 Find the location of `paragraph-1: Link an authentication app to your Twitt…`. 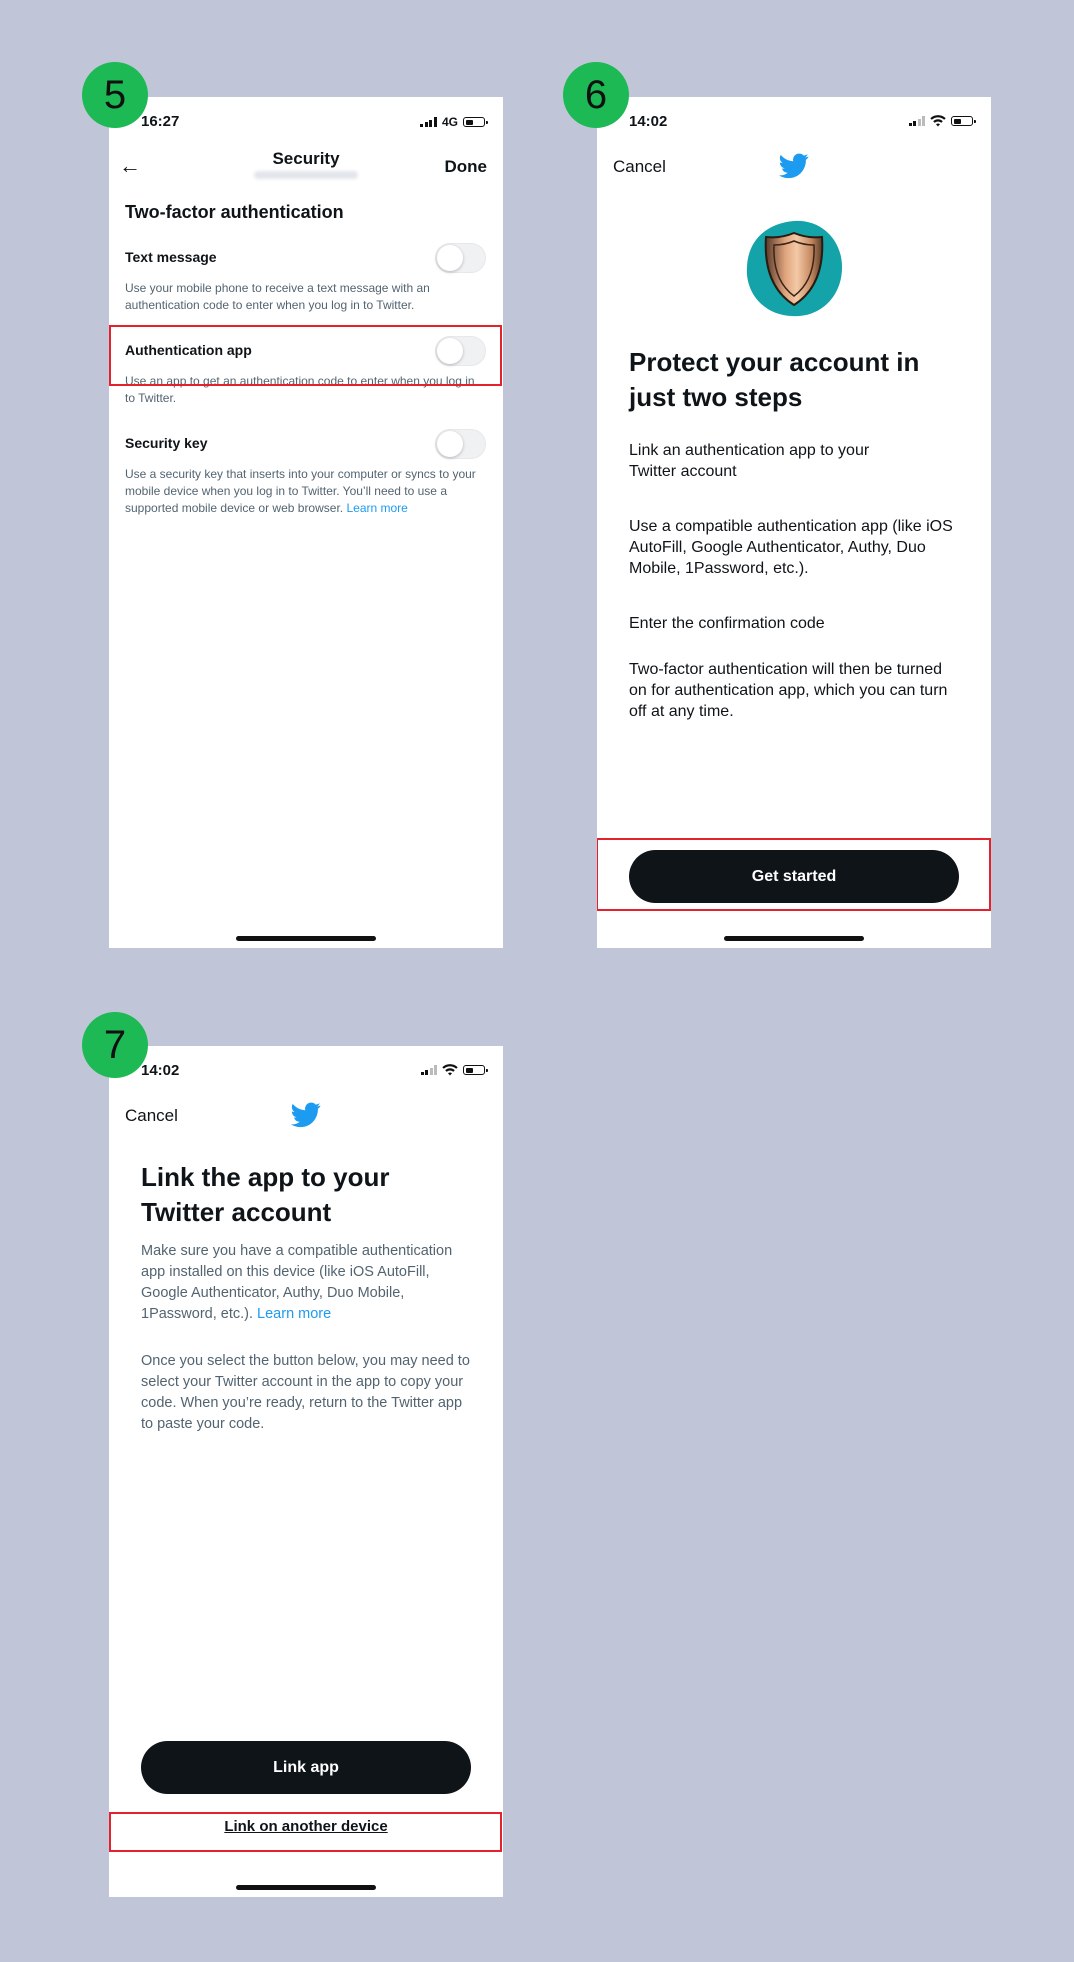

paragraph-1: Link an authentication app to your Twitt… is located at coordinates (749, 461).